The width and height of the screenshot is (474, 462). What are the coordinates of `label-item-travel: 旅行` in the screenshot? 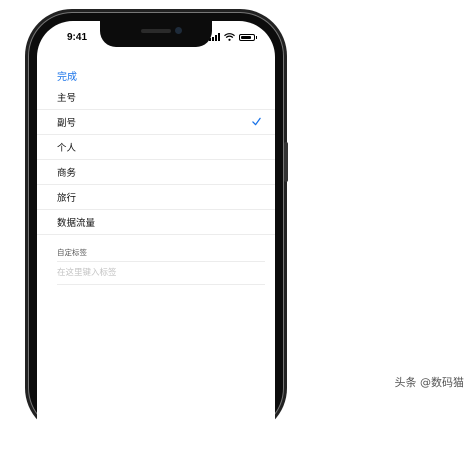 It's located at (156, 197).